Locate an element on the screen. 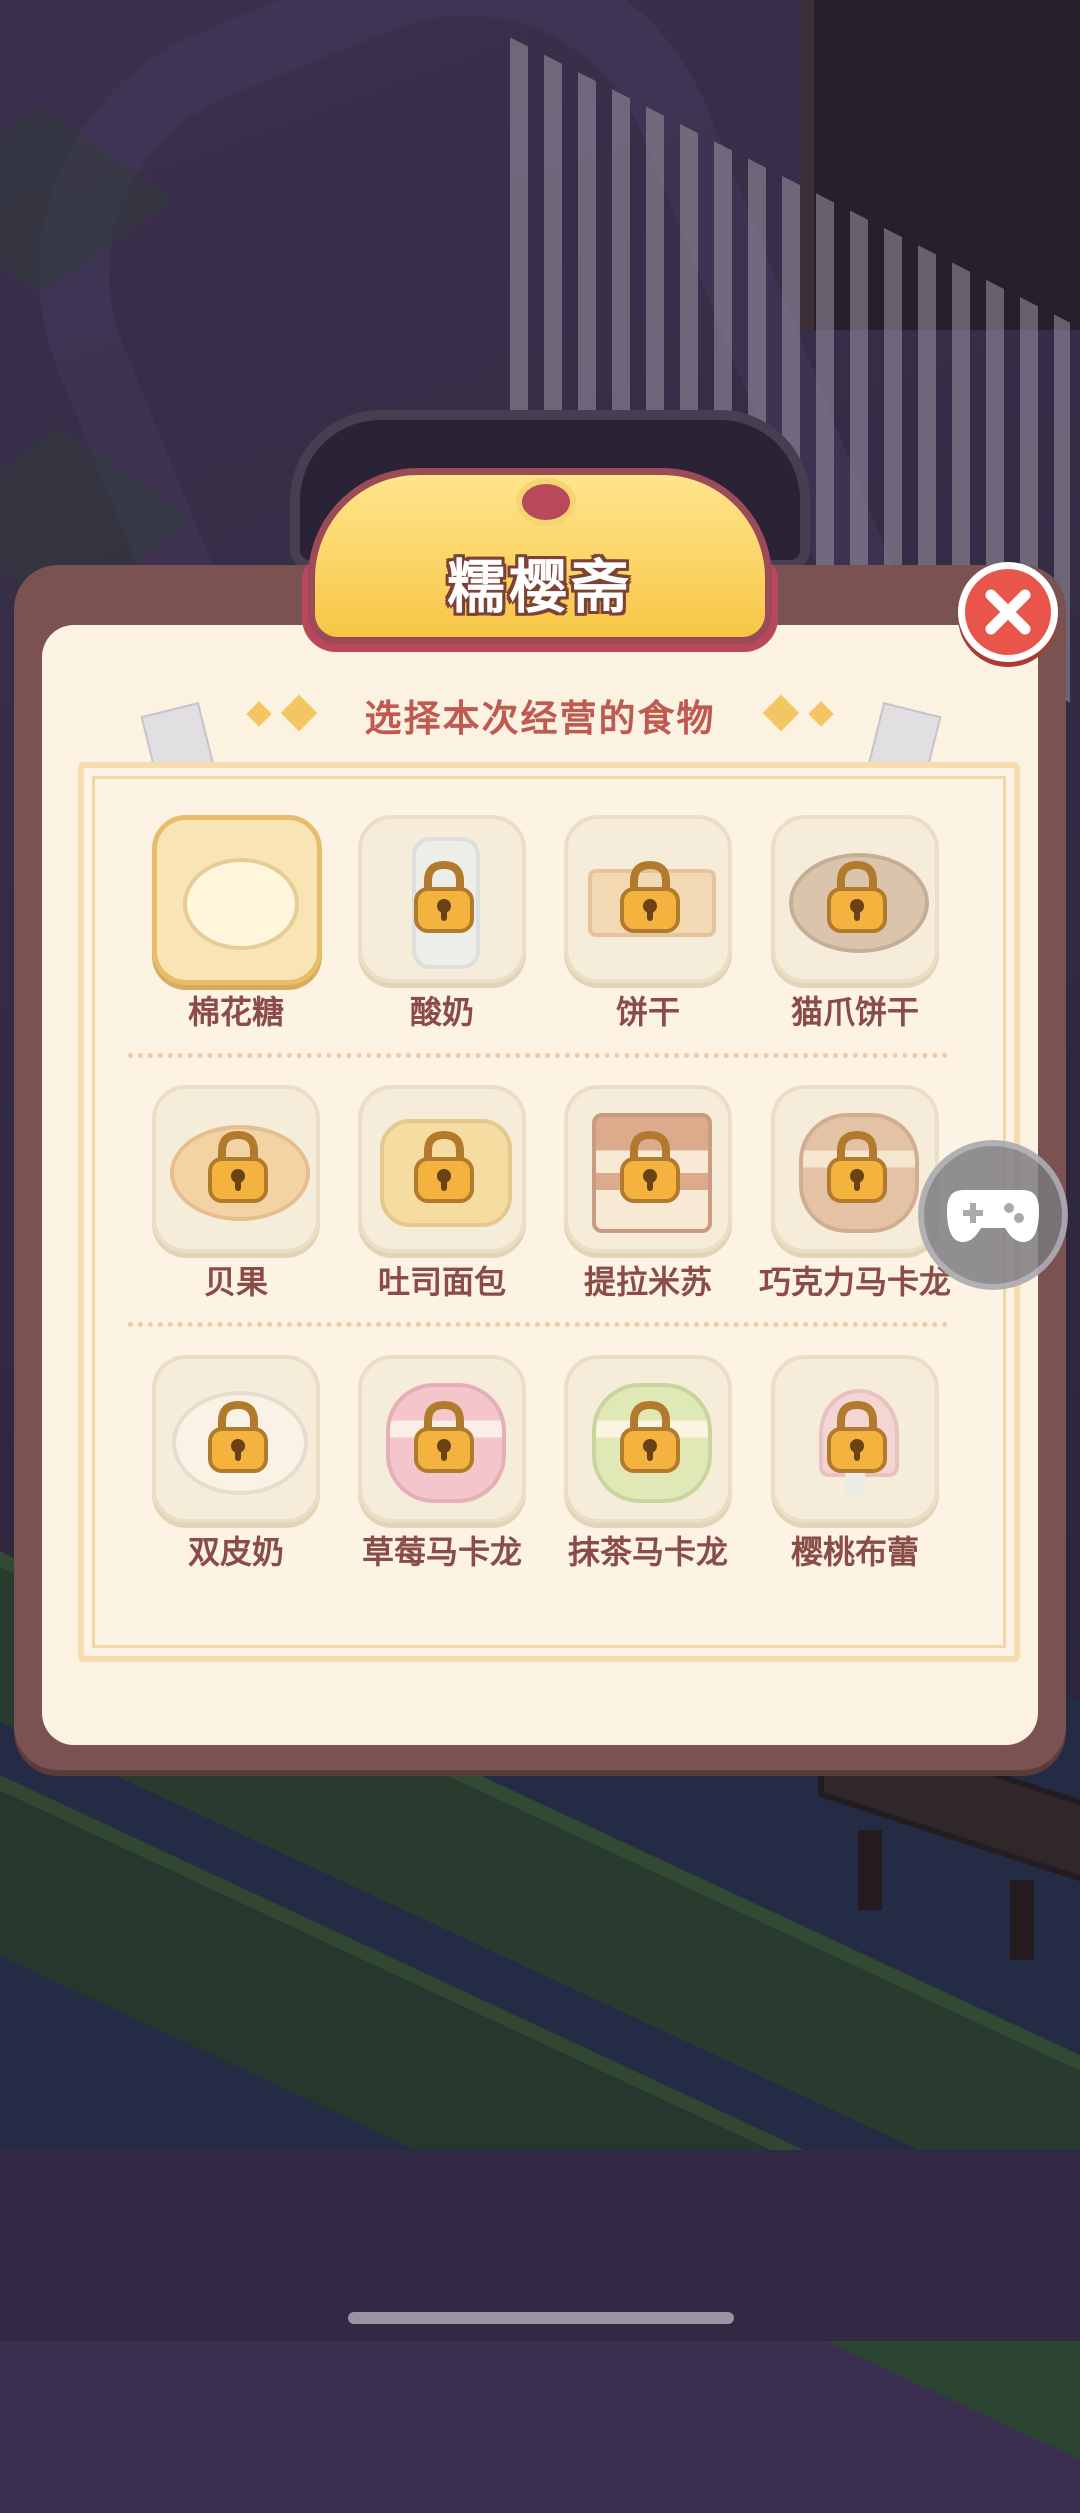  gamepad-icon is located at coordinates (993, 1216).